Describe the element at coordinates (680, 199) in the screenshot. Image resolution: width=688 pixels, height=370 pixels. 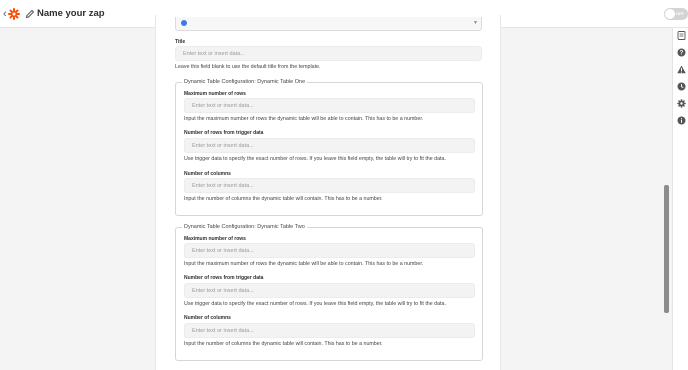
I see `right-sidebar: ?` at that location.